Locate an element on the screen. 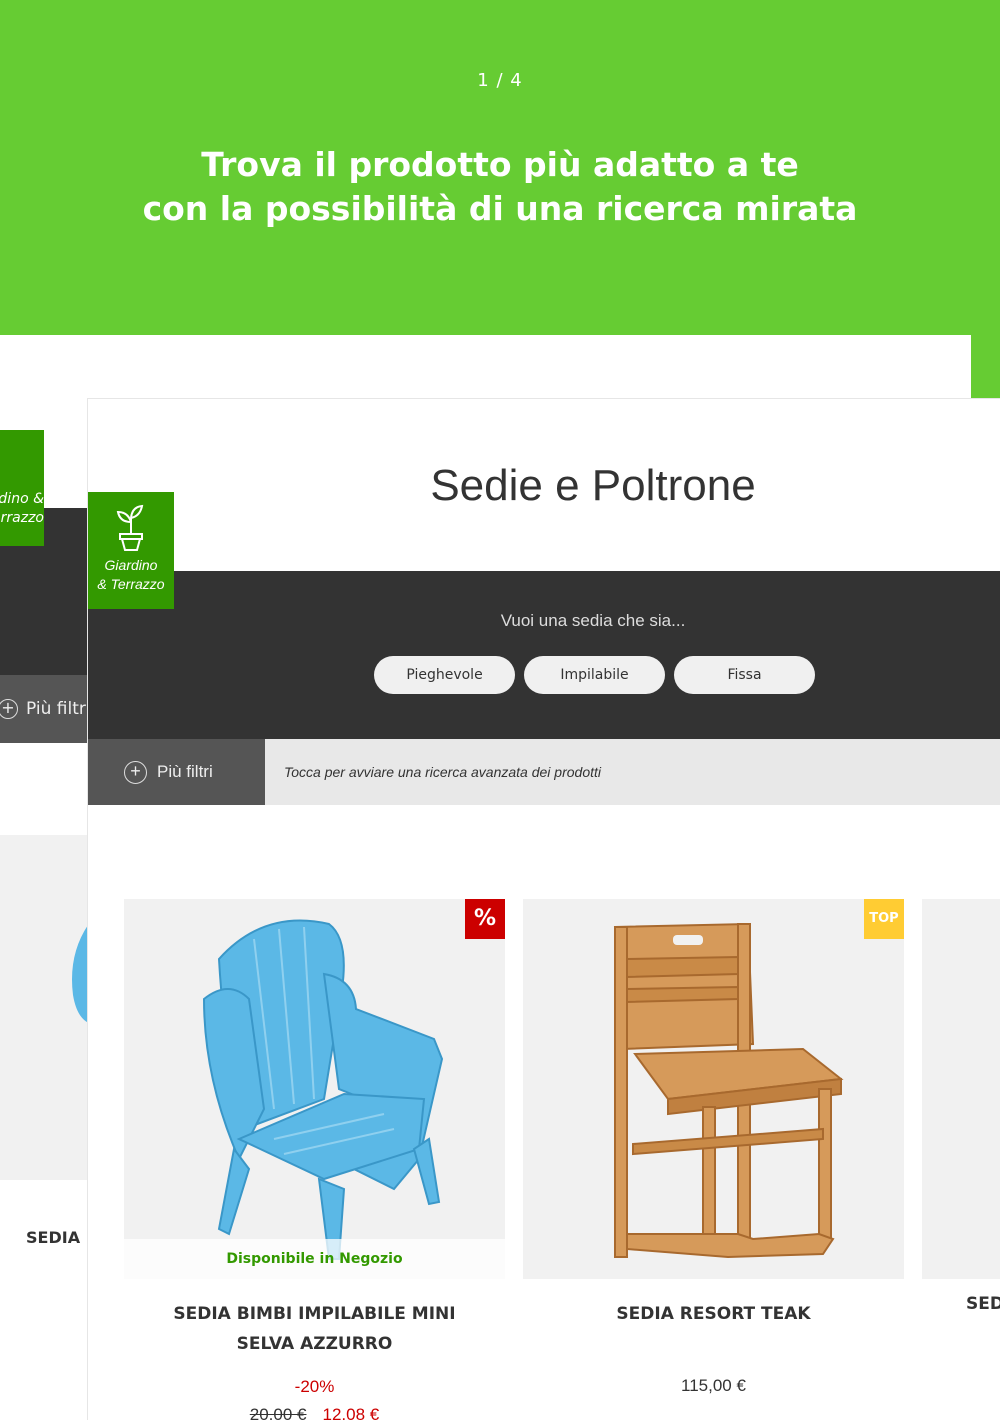 Image resolution: width=1000 pixels, height=1420 pixels. category-label-line-2: & Terrazzo is located at coordinates (131, 584).